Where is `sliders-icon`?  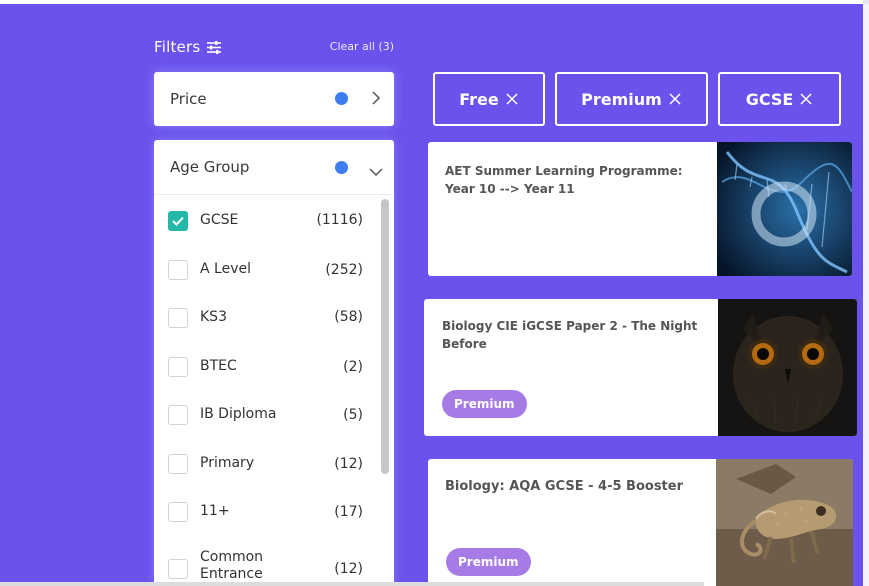
sliders-icon is located at coordinates (214, 47).